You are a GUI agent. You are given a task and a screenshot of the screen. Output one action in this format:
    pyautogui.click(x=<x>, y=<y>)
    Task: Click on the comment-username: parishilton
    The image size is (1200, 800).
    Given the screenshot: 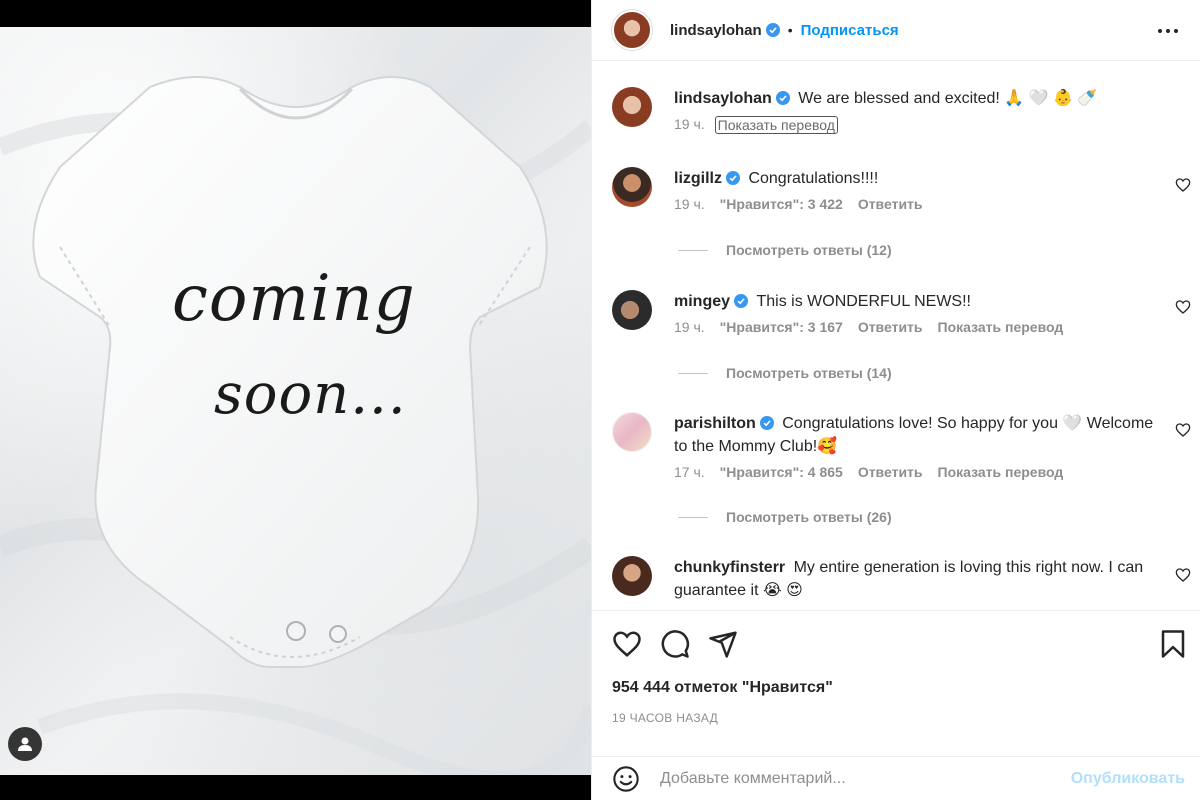 What is the action you would take?
    pyautogui.click(x=715, y=423)
    